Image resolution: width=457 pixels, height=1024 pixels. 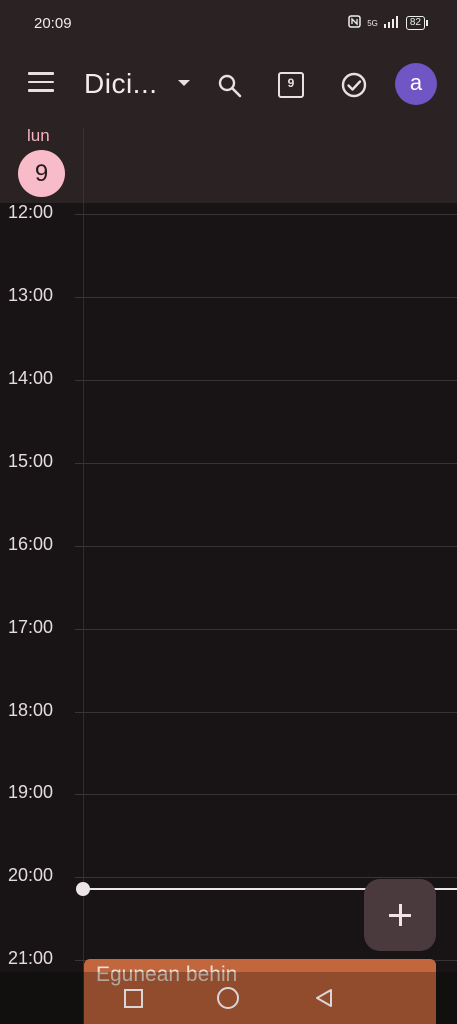 What do you see at coordinates (31, 627) in the screenshot?
I see `hour-label: 17:00` at bounding box center [31, 627].